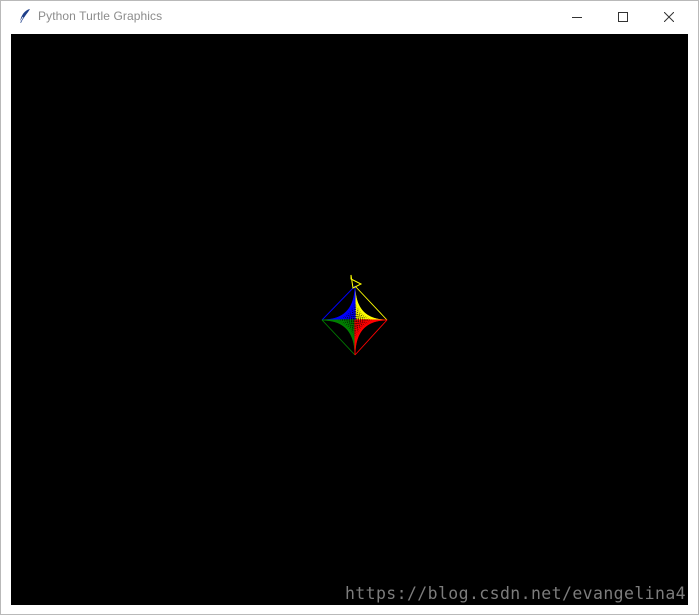 The height and width of the screenshot is (615, 699). I want to click on close-icon, so click(669, 16).